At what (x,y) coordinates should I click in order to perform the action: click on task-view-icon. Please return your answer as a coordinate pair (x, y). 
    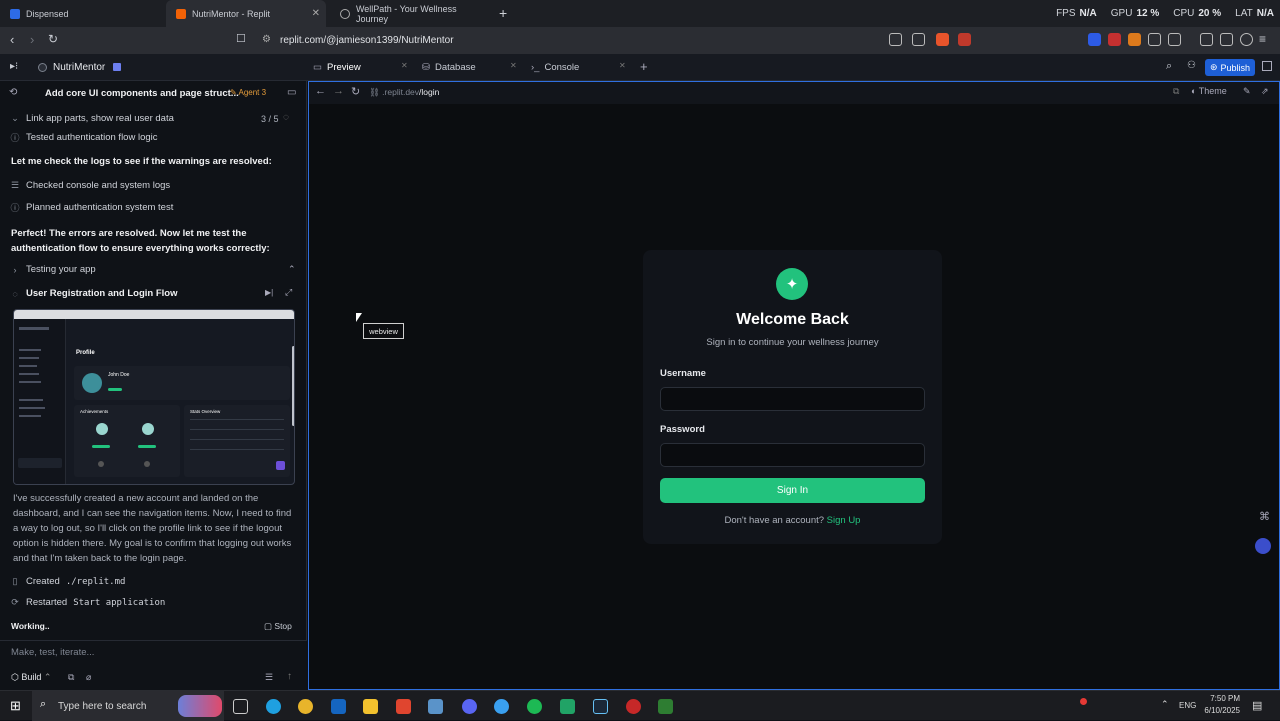
    Looking at the image, I should click on (240, 706).